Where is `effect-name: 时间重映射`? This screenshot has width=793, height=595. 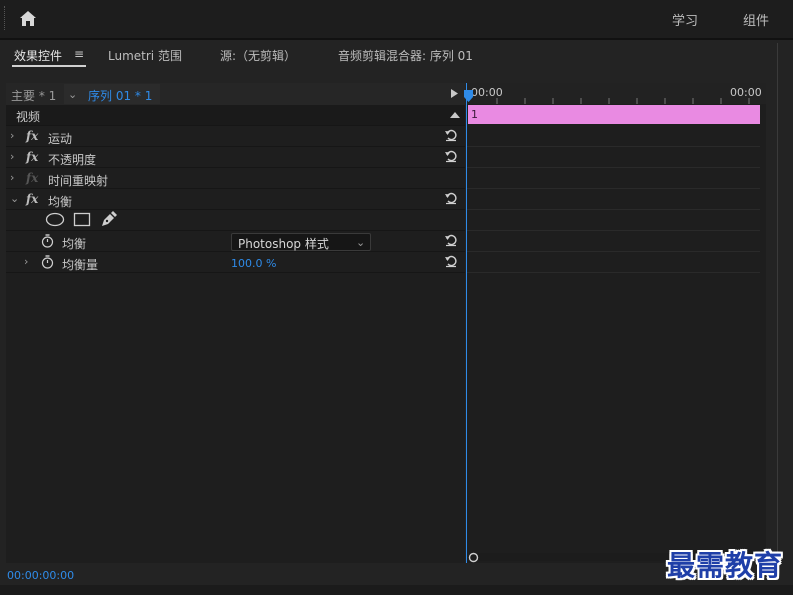 effect-name: 时间重映射 is located at coordinates (78, 181).